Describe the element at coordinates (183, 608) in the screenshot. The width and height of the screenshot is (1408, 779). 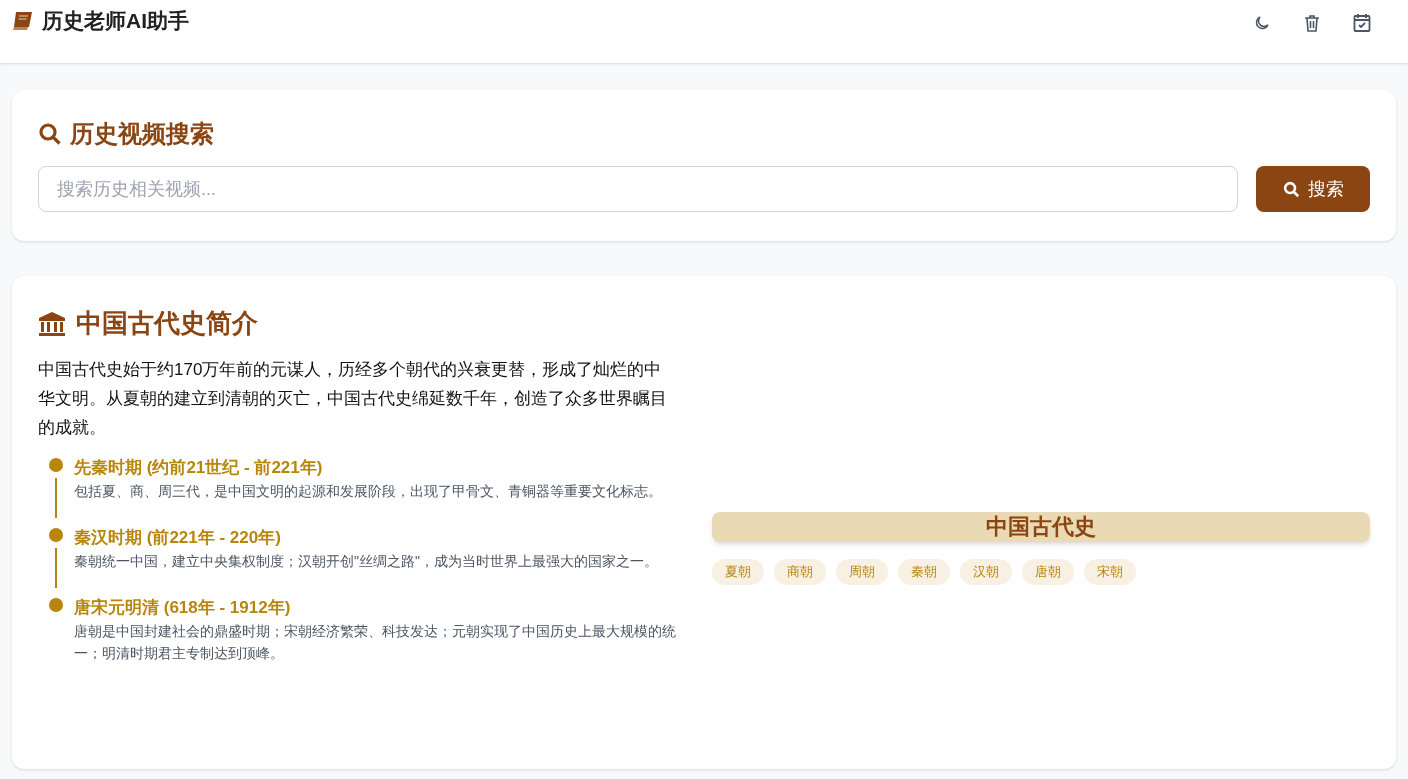
I see `timeline-title: 唐宋元明清 (618年 - 1912年)` at that location.